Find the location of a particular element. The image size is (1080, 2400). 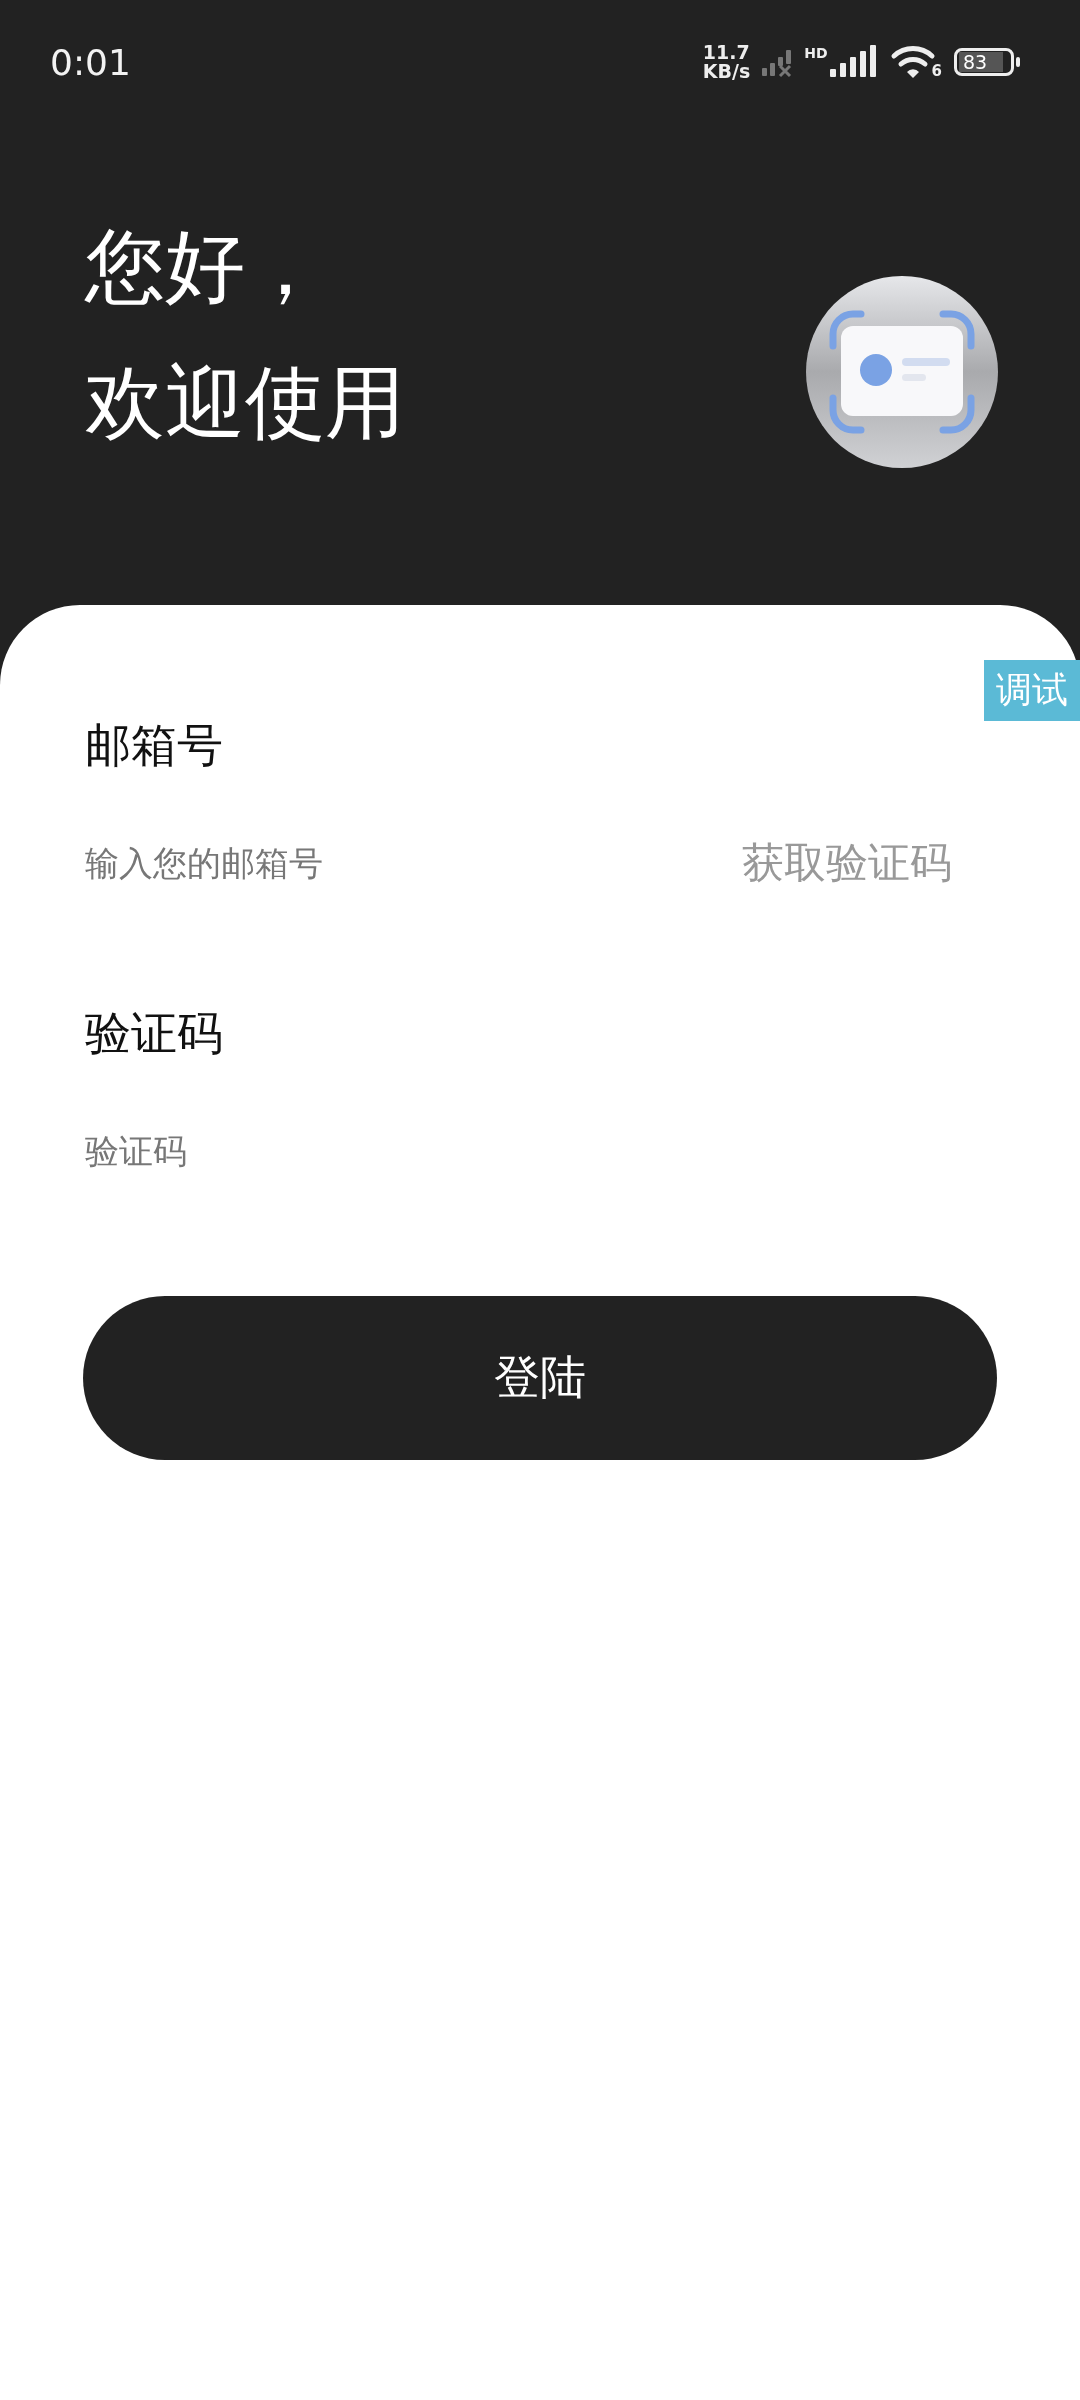

battery-icon: 83 is located at coordinates (984, 62).